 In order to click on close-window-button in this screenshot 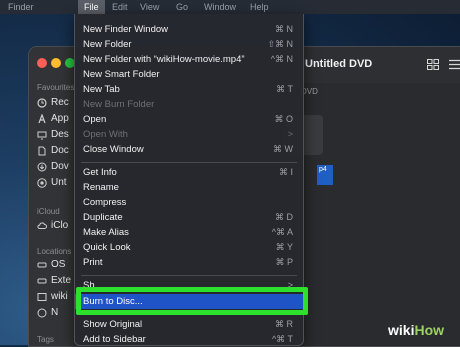, I will do `click(42, 63)`.